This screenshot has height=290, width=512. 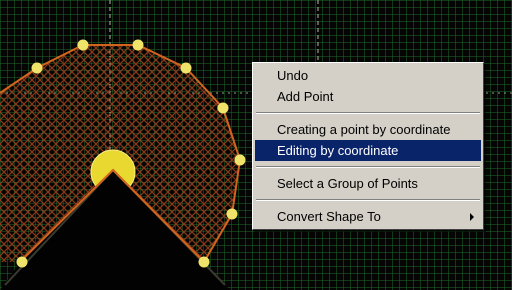 I want to click on menu-item-undo: Undo, so click(x=368, y=75).